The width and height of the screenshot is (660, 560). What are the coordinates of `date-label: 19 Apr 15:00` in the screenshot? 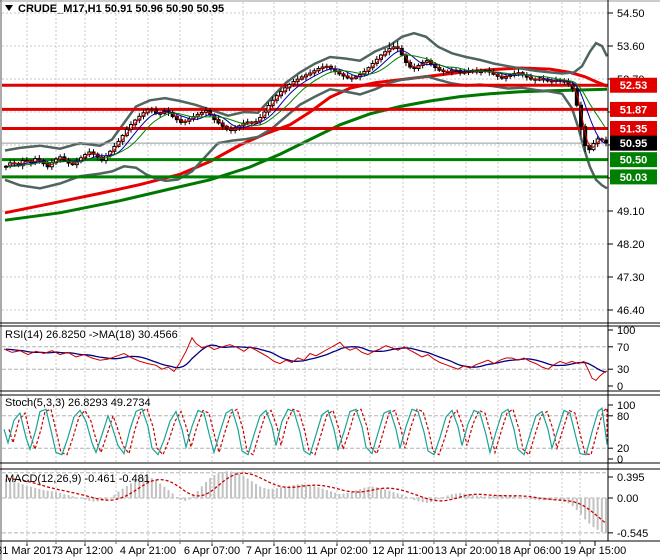 It's located at (595, 551).